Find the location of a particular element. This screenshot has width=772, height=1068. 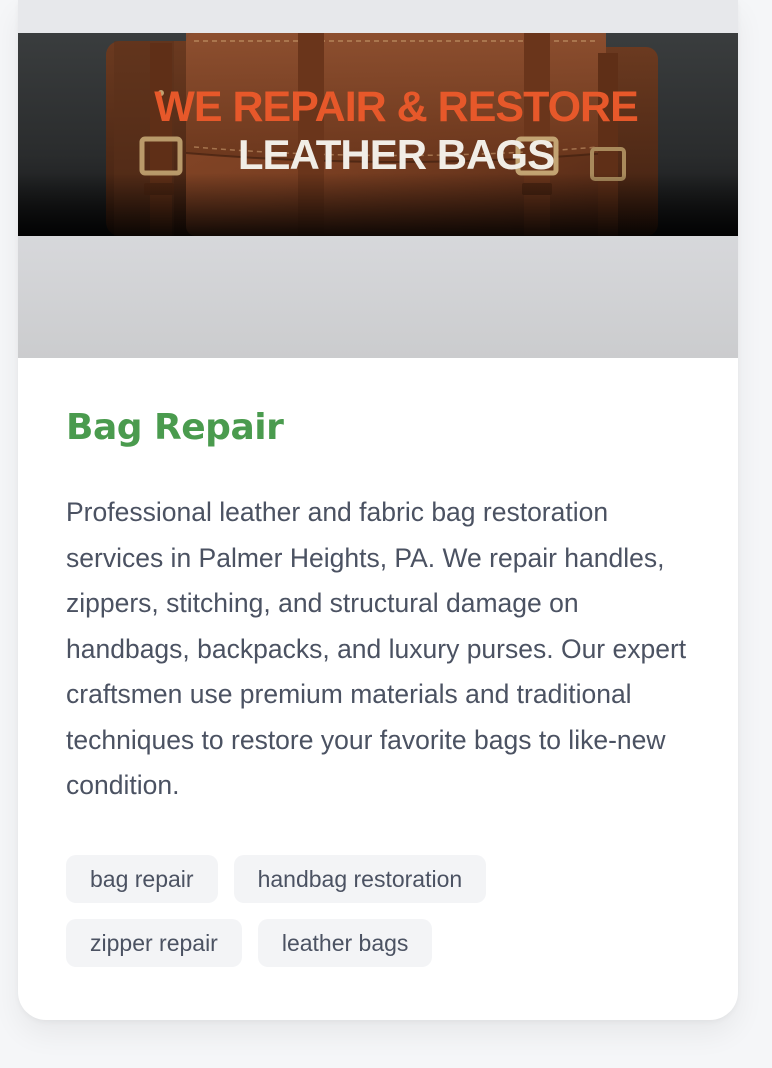

tag-zipper-repair: zipper repair is located at coordinates (154, 942).